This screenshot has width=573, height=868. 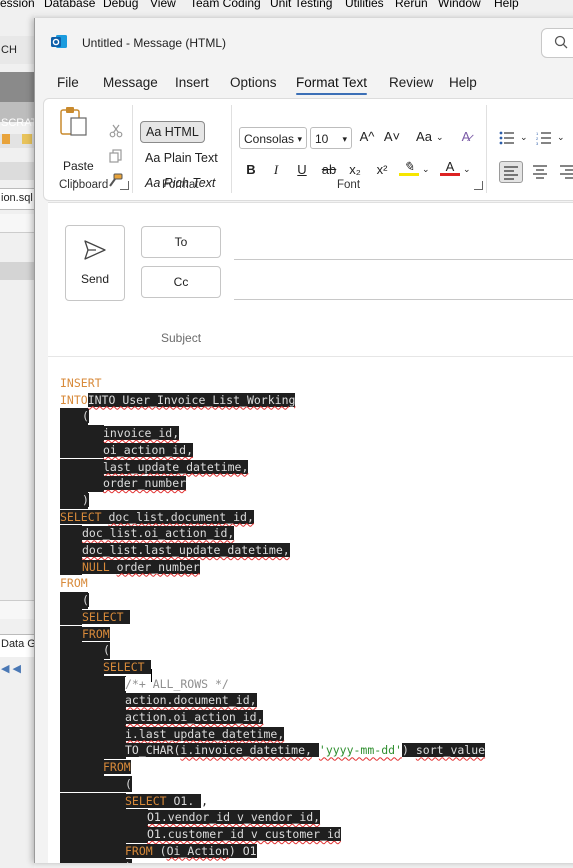 What do you see at coordinates (192, 82) in the screenshot?
I see `tab-insert: Insert` at bounding box center [192, 82].